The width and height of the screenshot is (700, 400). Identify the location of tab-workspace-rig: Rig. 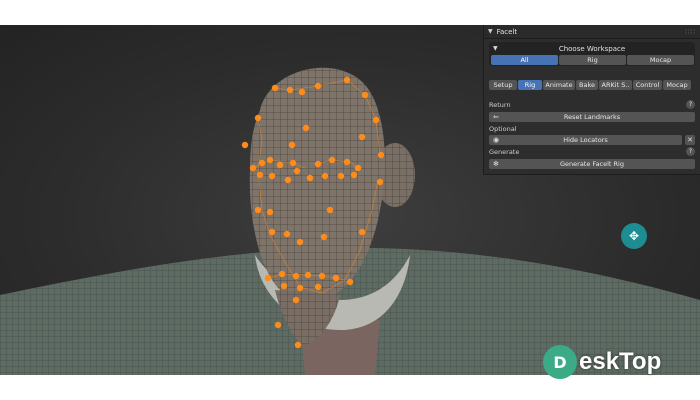
(592, 60).